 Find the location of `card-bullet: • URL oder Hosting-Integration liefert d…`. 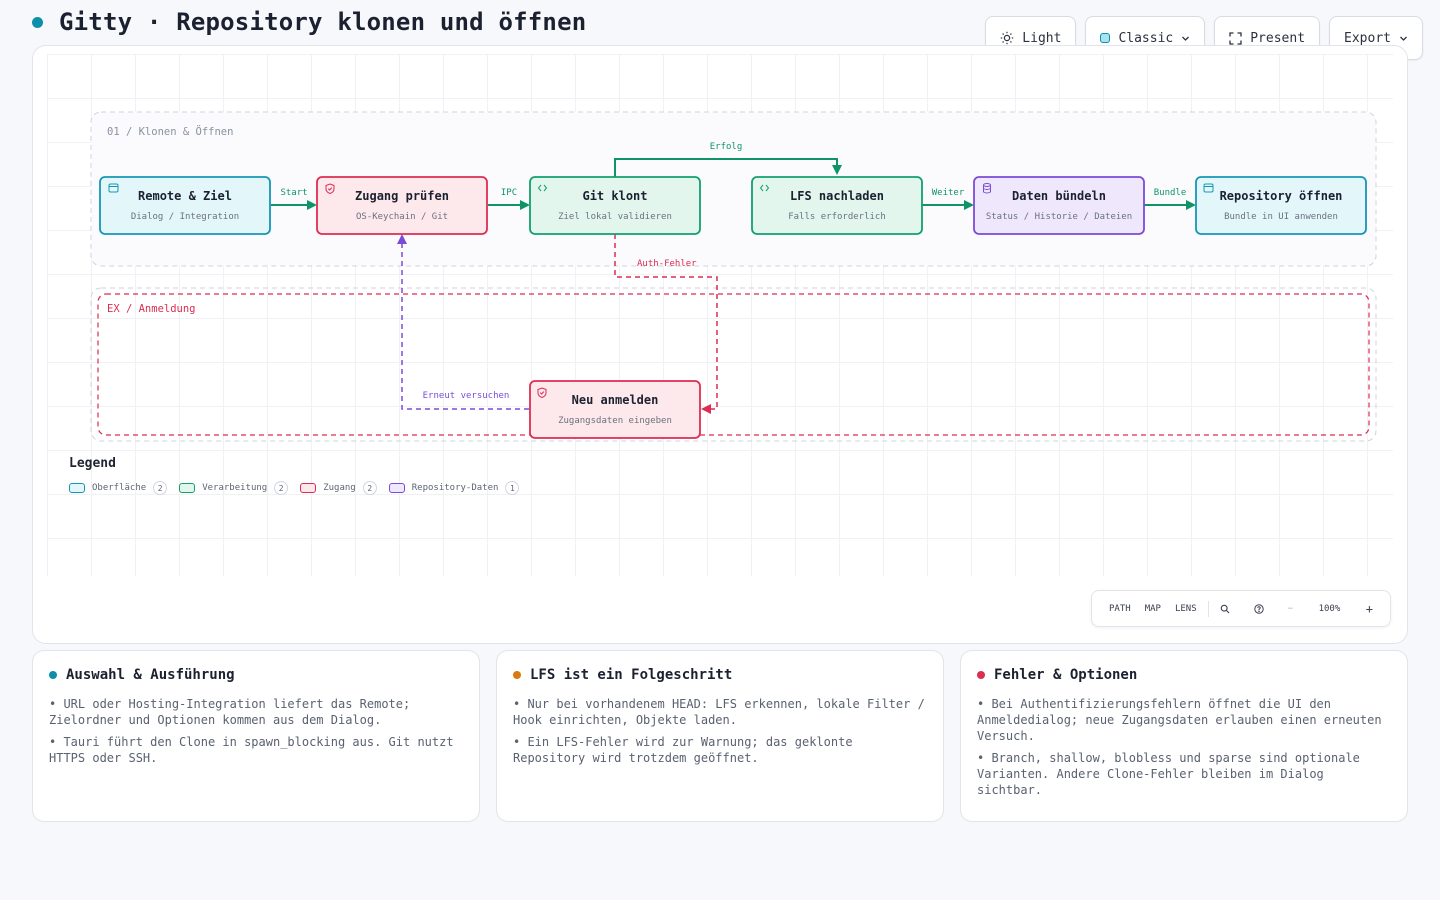

card-bullet: • URL oder Hosting-Integration liefert d… is located at coordinates (230, 712).